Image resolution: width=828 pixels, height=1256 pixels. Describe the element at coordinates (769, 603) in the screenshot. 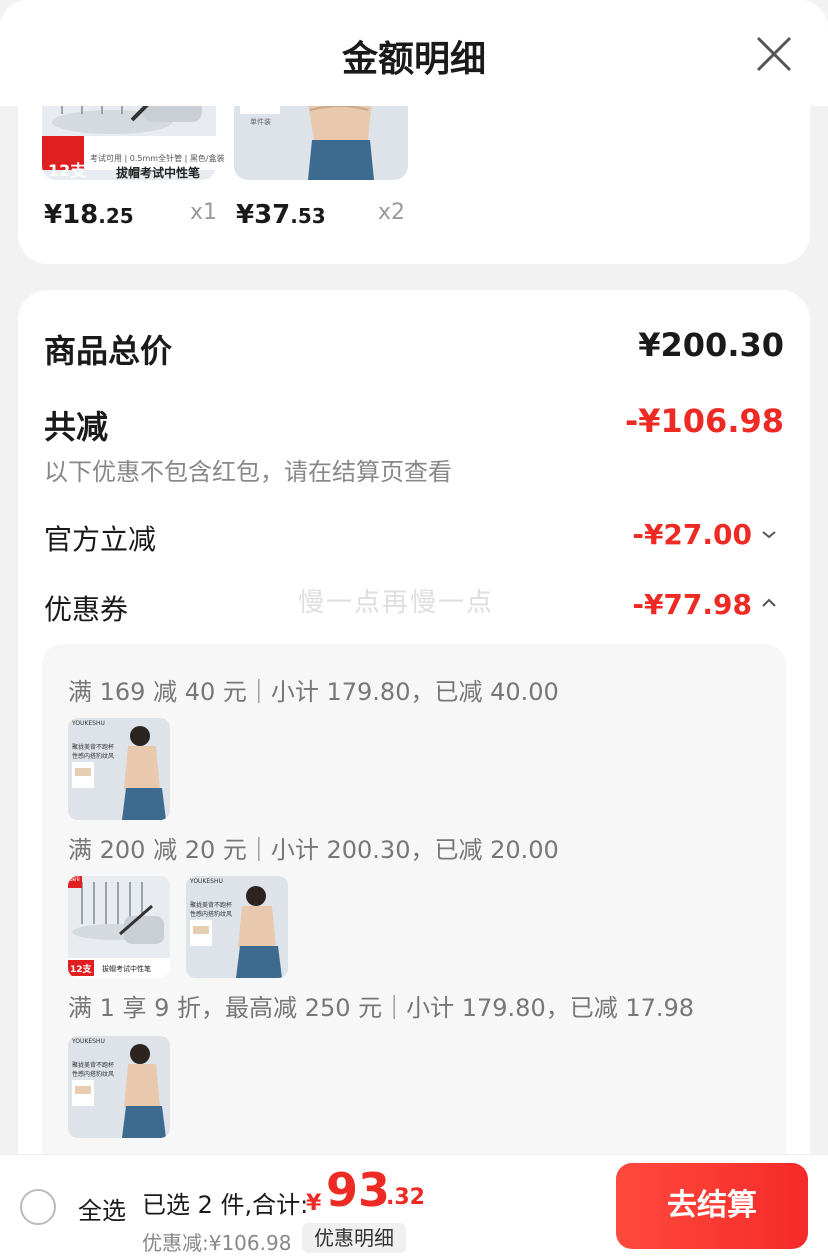

I see `chevron-up-icon` at that location.